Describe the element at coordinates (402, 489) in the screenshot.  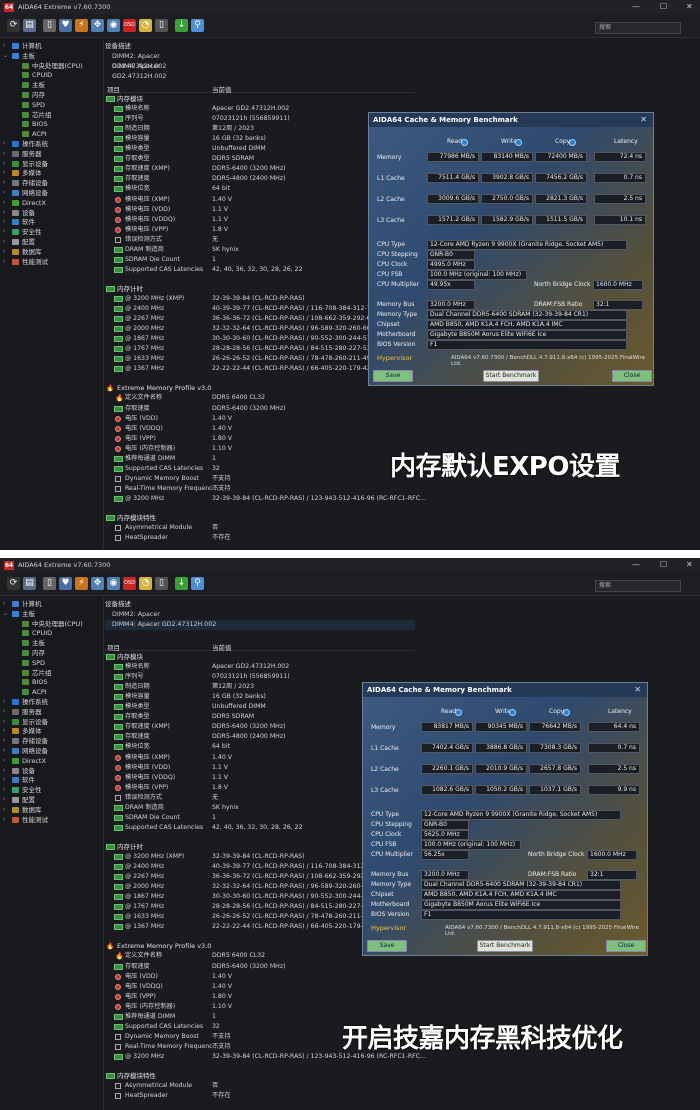
I see `table-row: Real-Time Memory Frequenc... 不支持` at that location.